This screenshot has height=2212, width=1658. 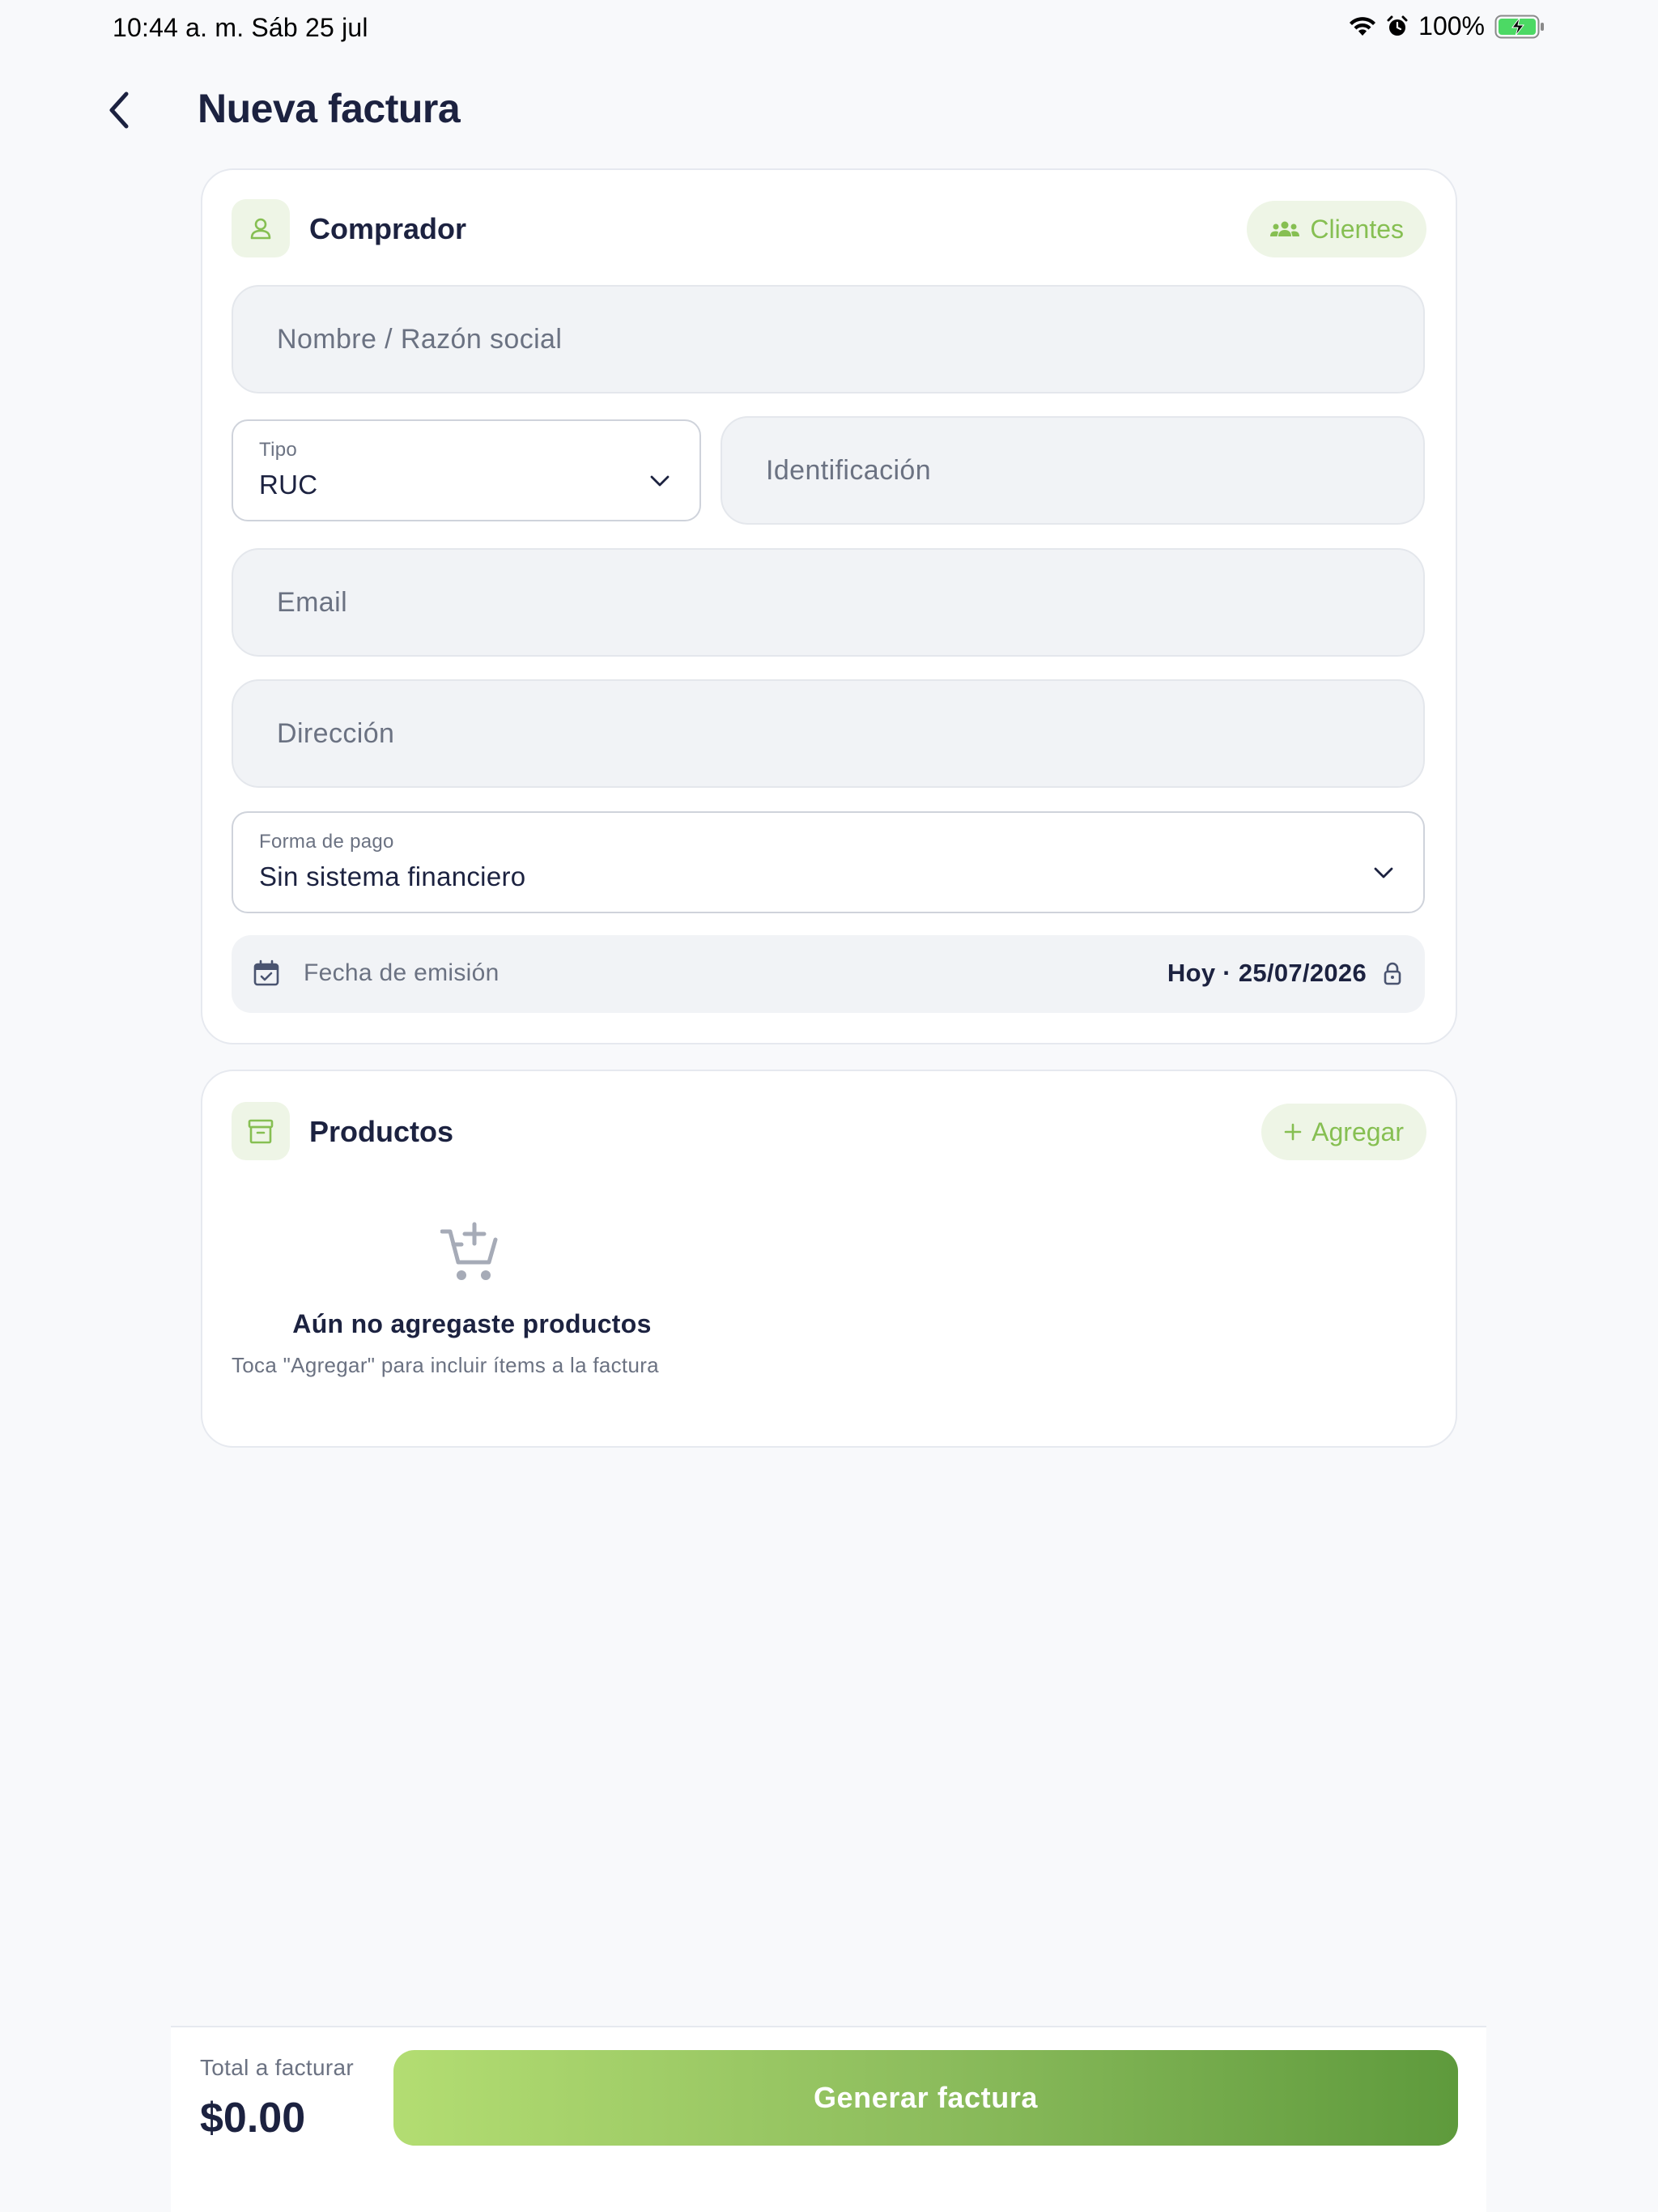 What do you see at coordinates (1392, 974) in the screenshot?
I see `lock-icon` at bounding box center [1392, 974].